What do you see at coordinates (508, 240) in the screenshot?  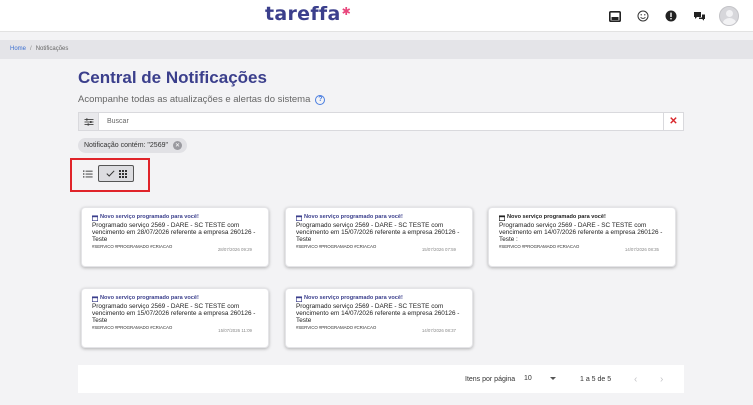 I see `card-line: Teste :` at bounding box center [508, 240].